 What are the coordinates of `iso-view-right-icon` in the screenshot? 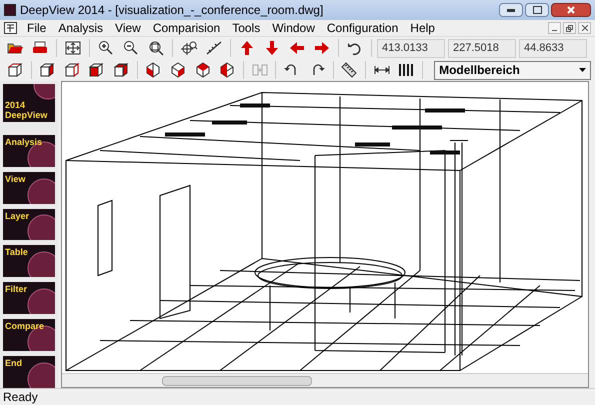 It's located at (178, 70).